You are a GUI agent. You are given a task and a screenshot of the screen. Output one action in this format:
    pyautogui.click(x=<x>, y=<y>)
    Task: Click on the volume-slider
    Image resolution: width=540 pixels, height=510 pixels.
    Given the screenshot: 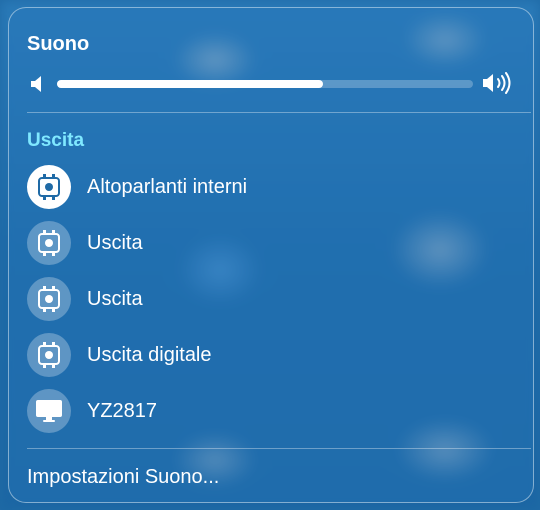 What is the action you would take?
    pyautogui.click(x=265, y=84)
    